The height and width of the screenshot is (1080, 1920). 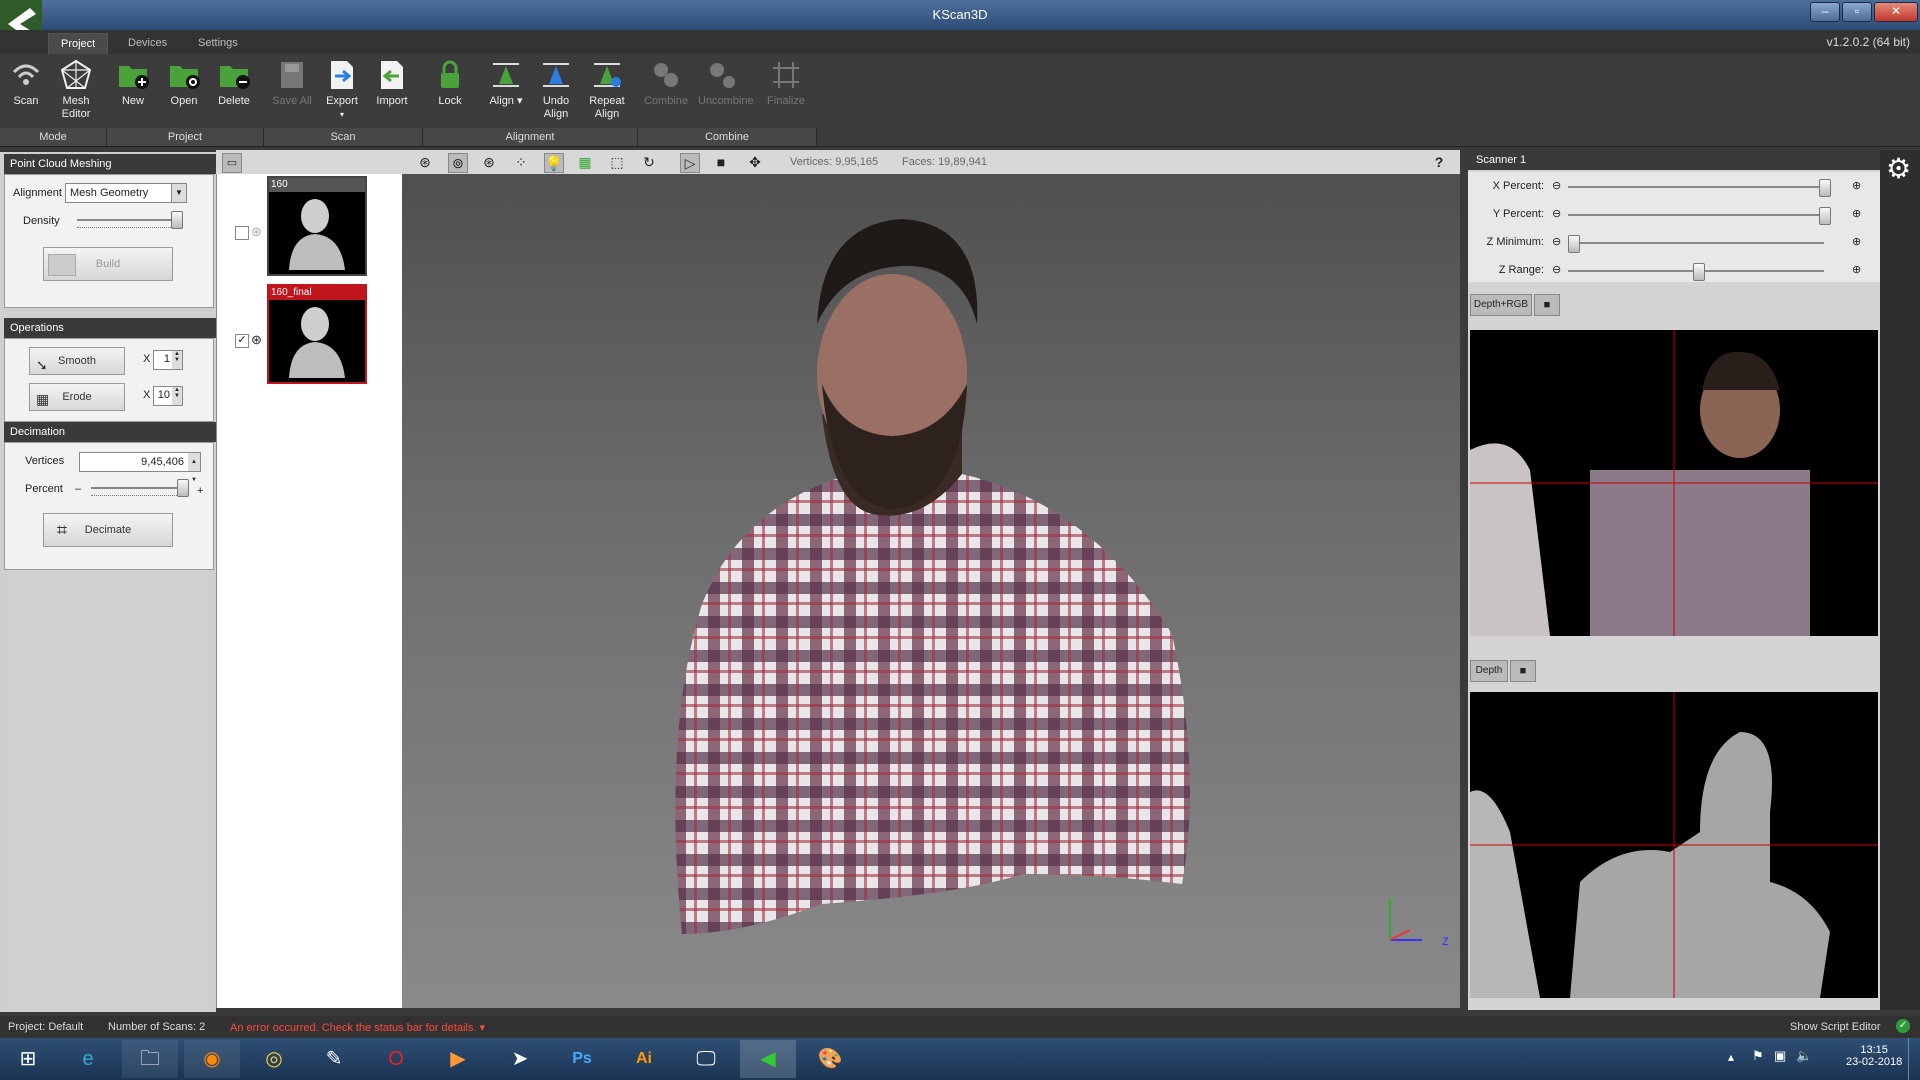 What do you see at coordinates (554, 163) in the screenshot?
I see `light-icon: 💡` at bounding box center [554, 163].